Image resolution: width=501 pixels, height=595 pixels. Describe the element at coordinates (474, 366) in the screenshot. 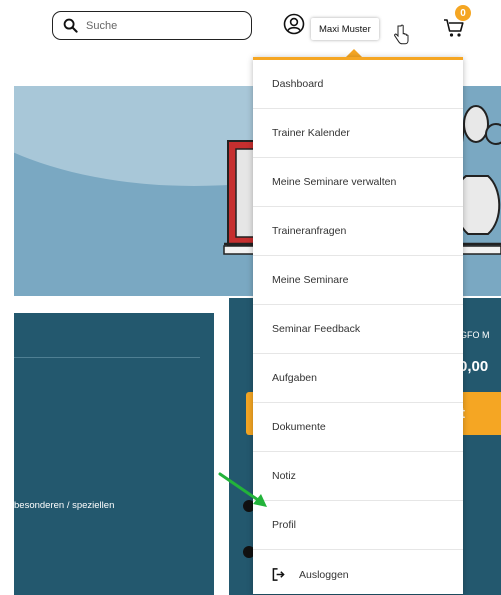

I see `price-panel-amount: 0,00` at that location.